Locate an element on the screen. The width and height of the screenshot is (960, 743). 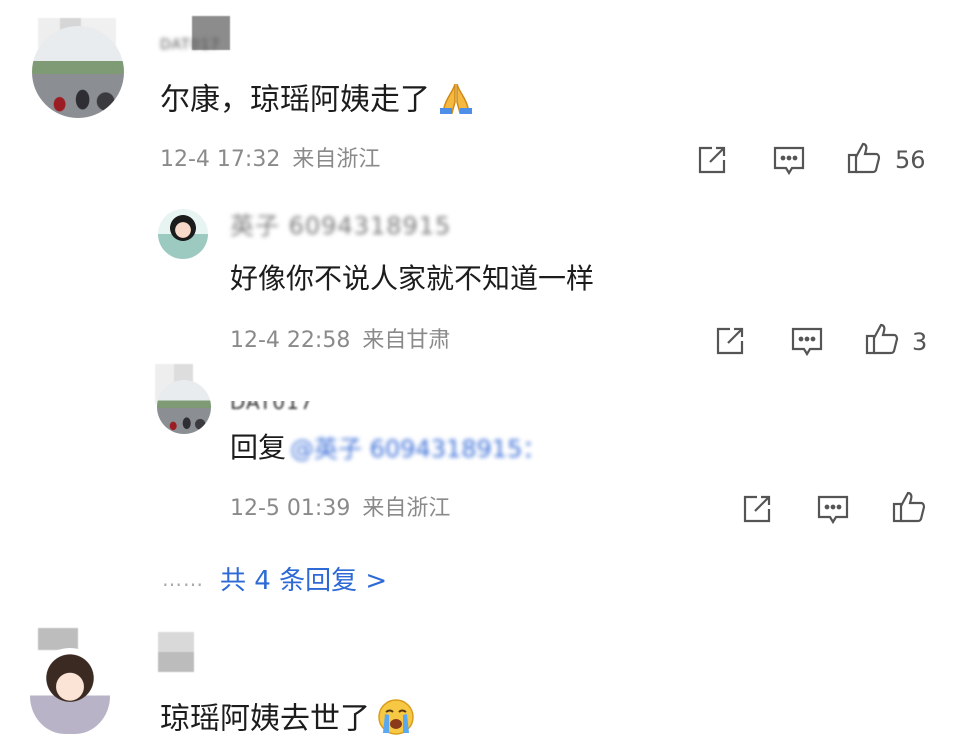
reply-meta: 12-5 01:39 来自浙江 is located at coordinates (340, 509).